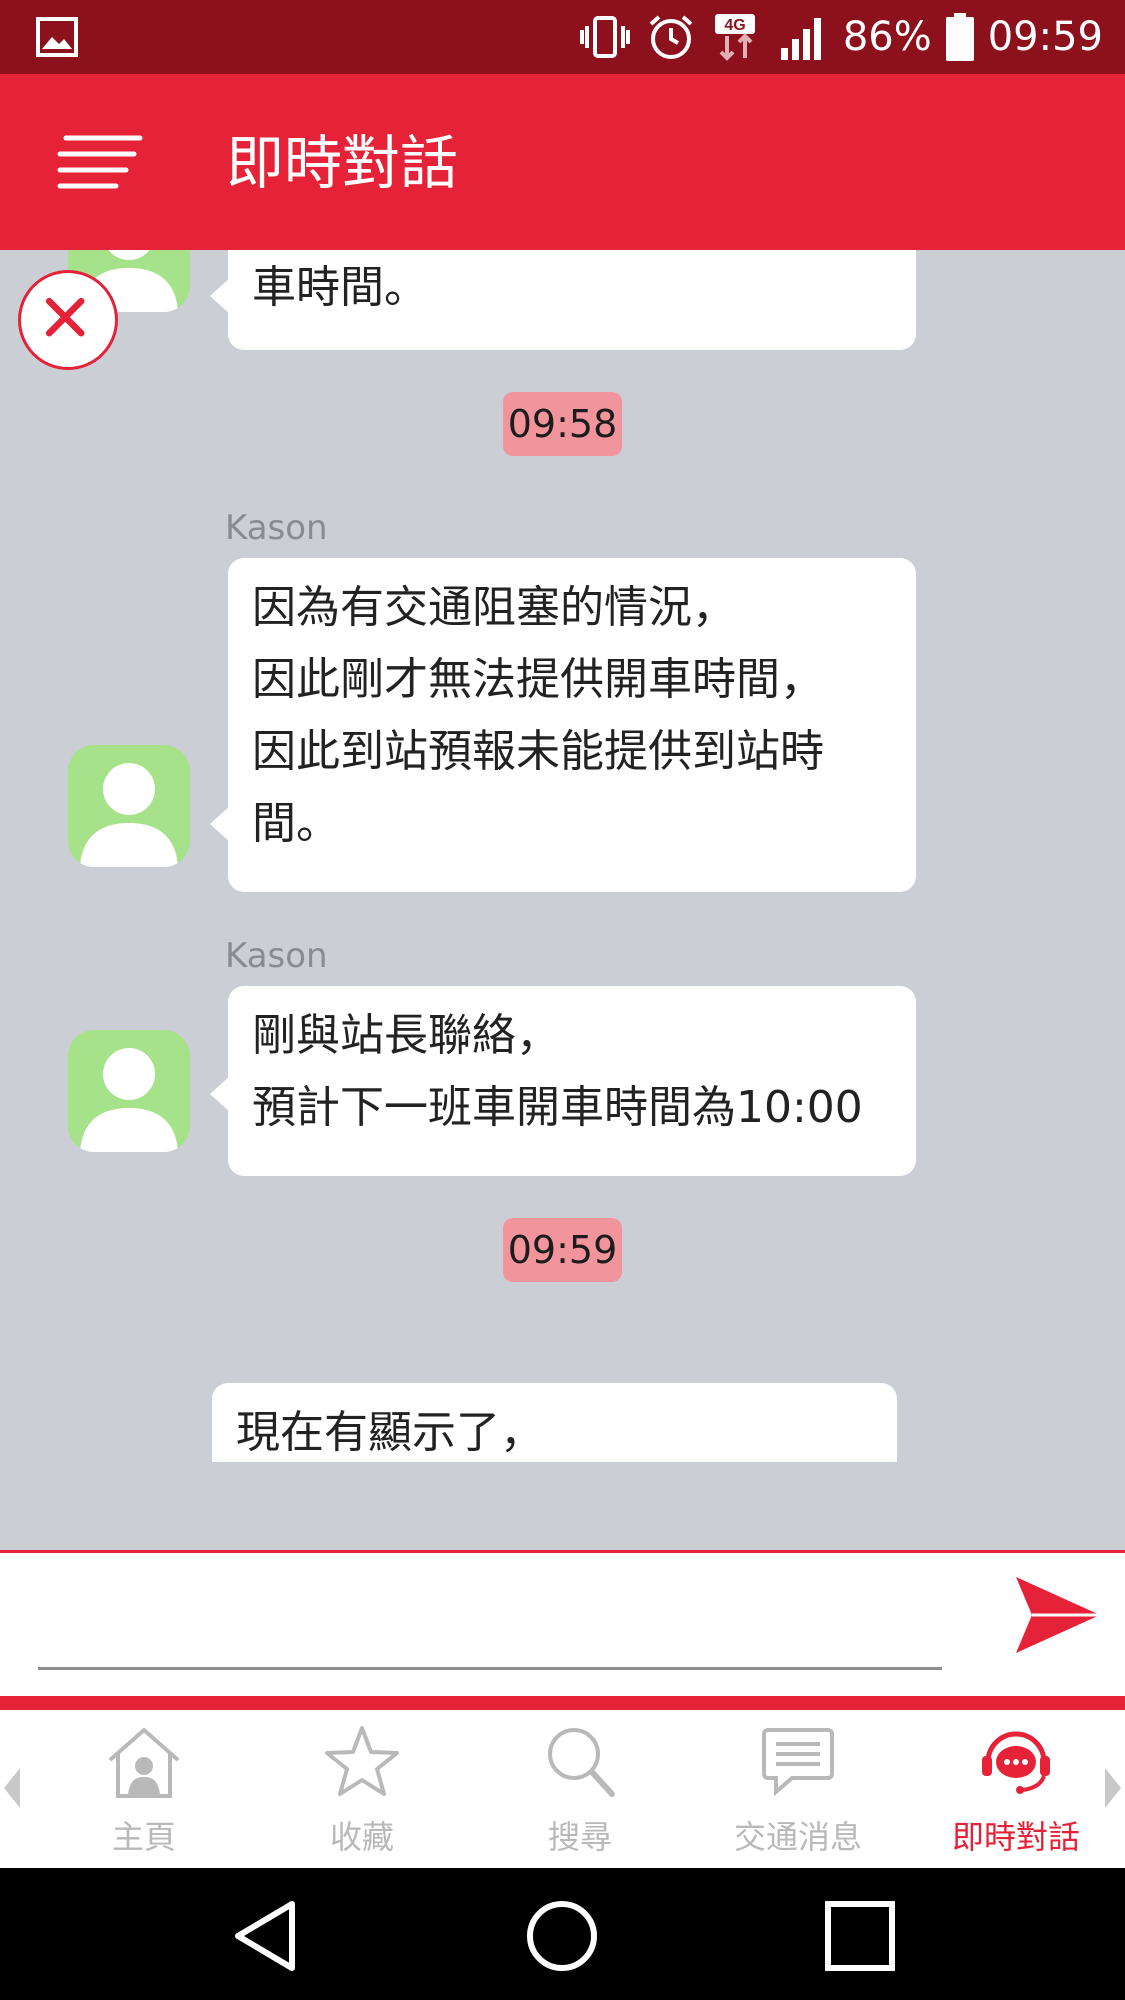 The image size is (1125, 2000). I want to click on nav-label: 即時對話, so click(1015, 1837).